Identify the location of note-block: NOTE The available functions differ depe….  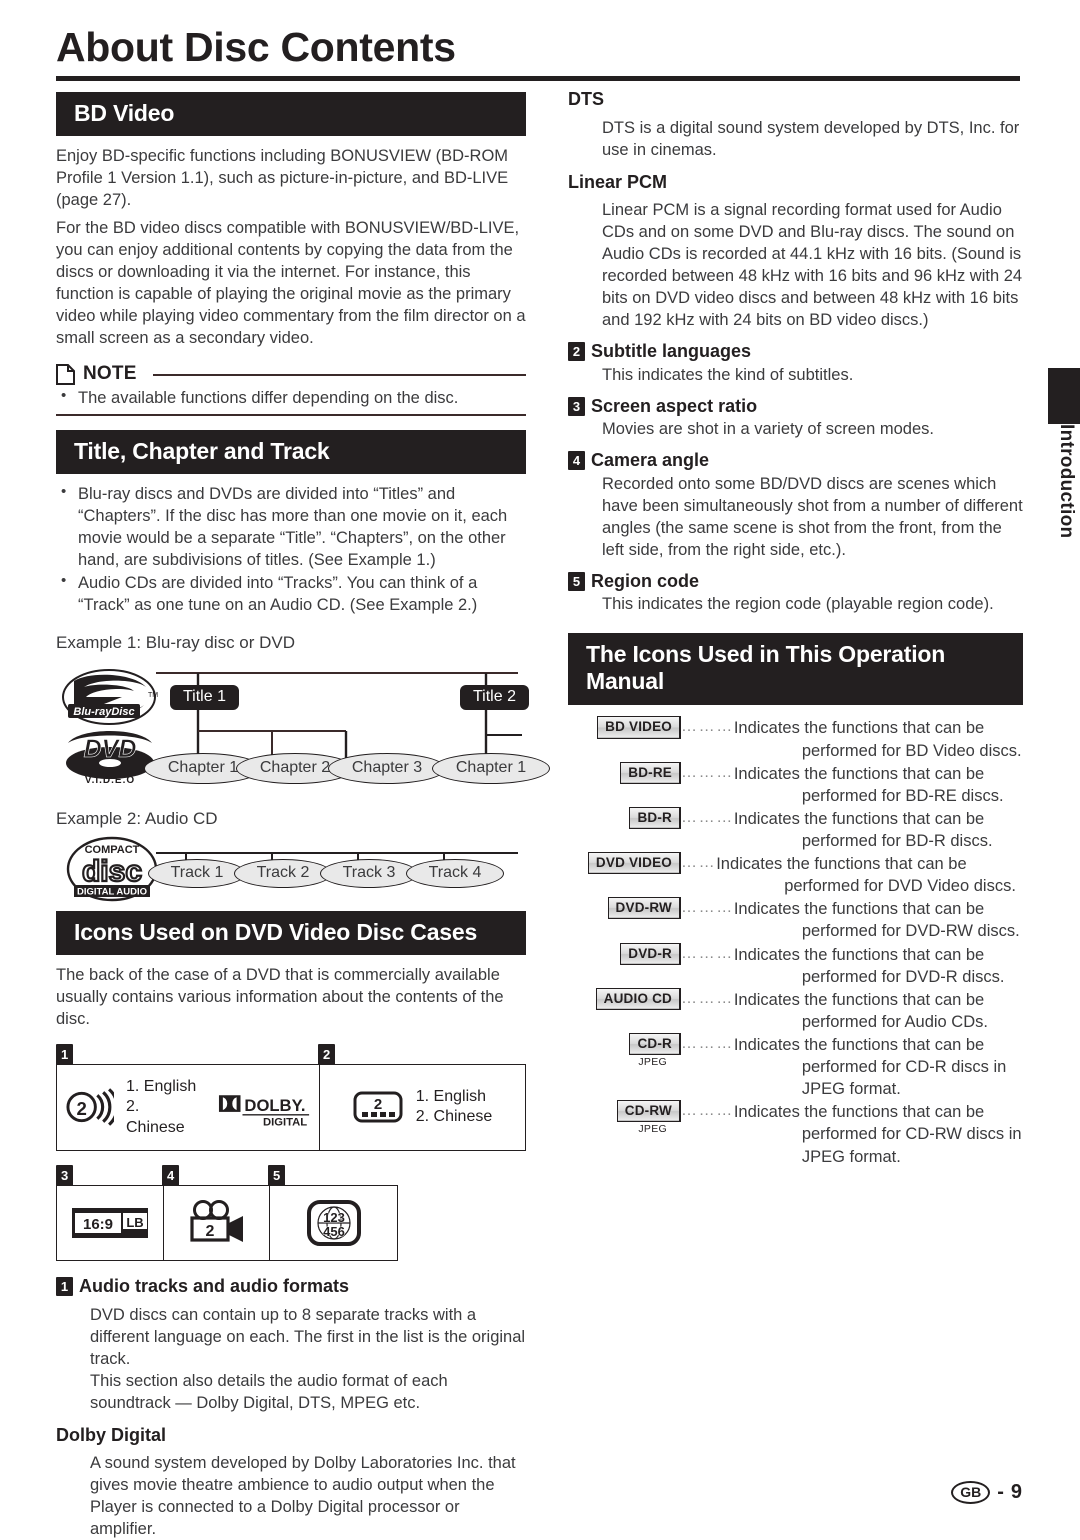
(291, 390).